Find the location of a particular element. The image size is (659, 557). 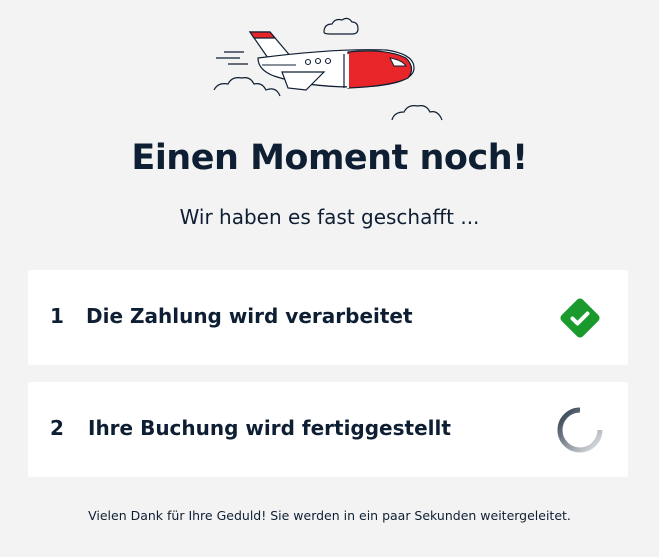

step-label: Die Zahlung wird verarbeitet is located at coordinates (249, 316).